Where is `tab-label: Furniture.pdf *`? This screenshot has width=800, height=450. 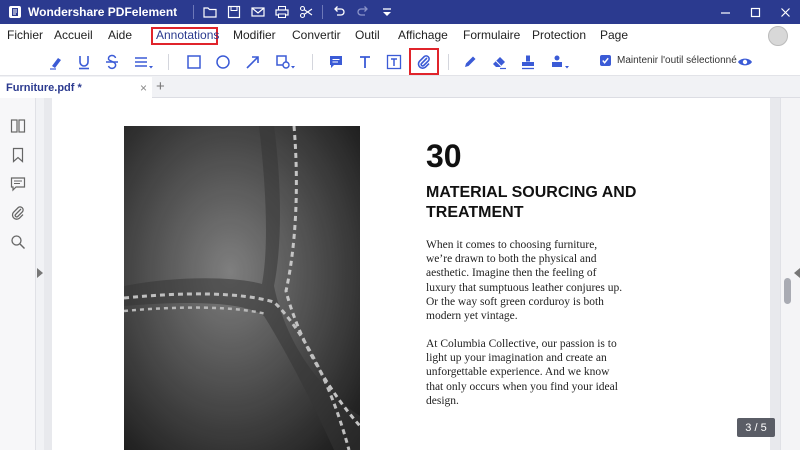
tab-label: Furniture.pdf * is located at coordinates (44, 87).